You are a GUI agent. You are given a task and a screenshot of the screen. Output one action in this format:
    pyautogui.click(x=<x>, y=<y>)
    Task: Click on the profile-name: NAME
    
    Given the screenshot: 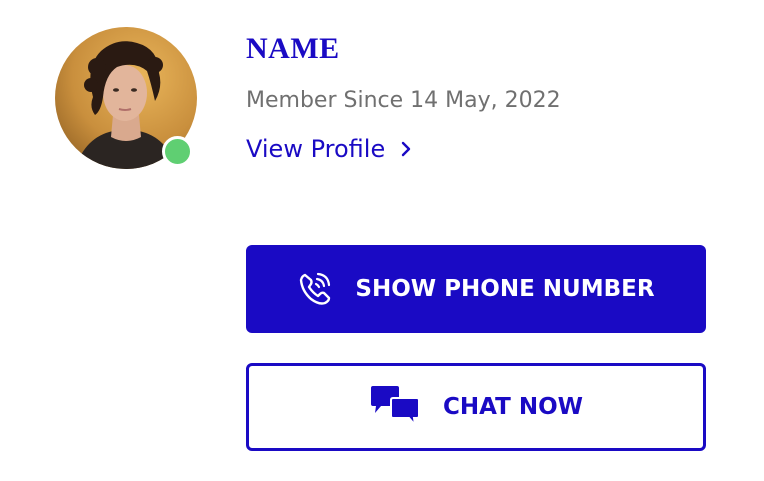 What is the action you would take?
    pyautogui.click(x=293, y=48)
    